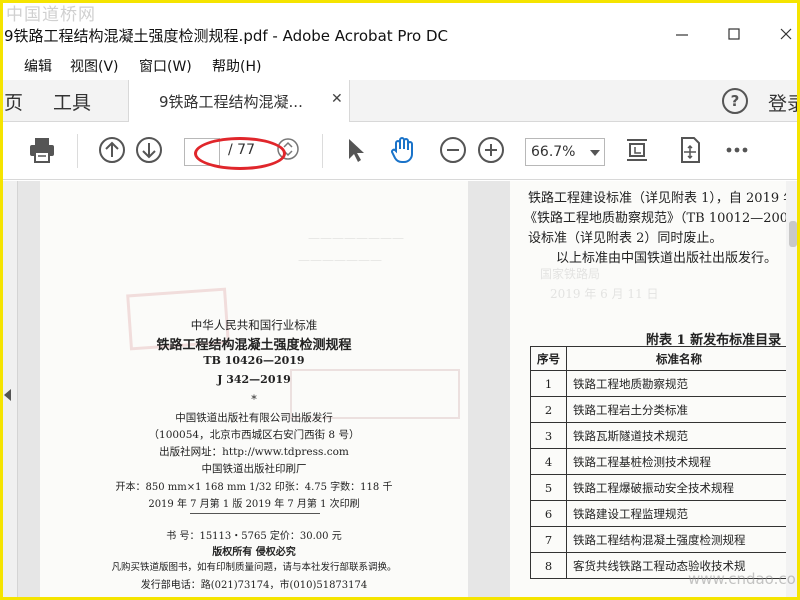  What do you see at coordinates (356, 150) in the screenshot?
I see `select-tool-button` at bounding box center [356, 150].